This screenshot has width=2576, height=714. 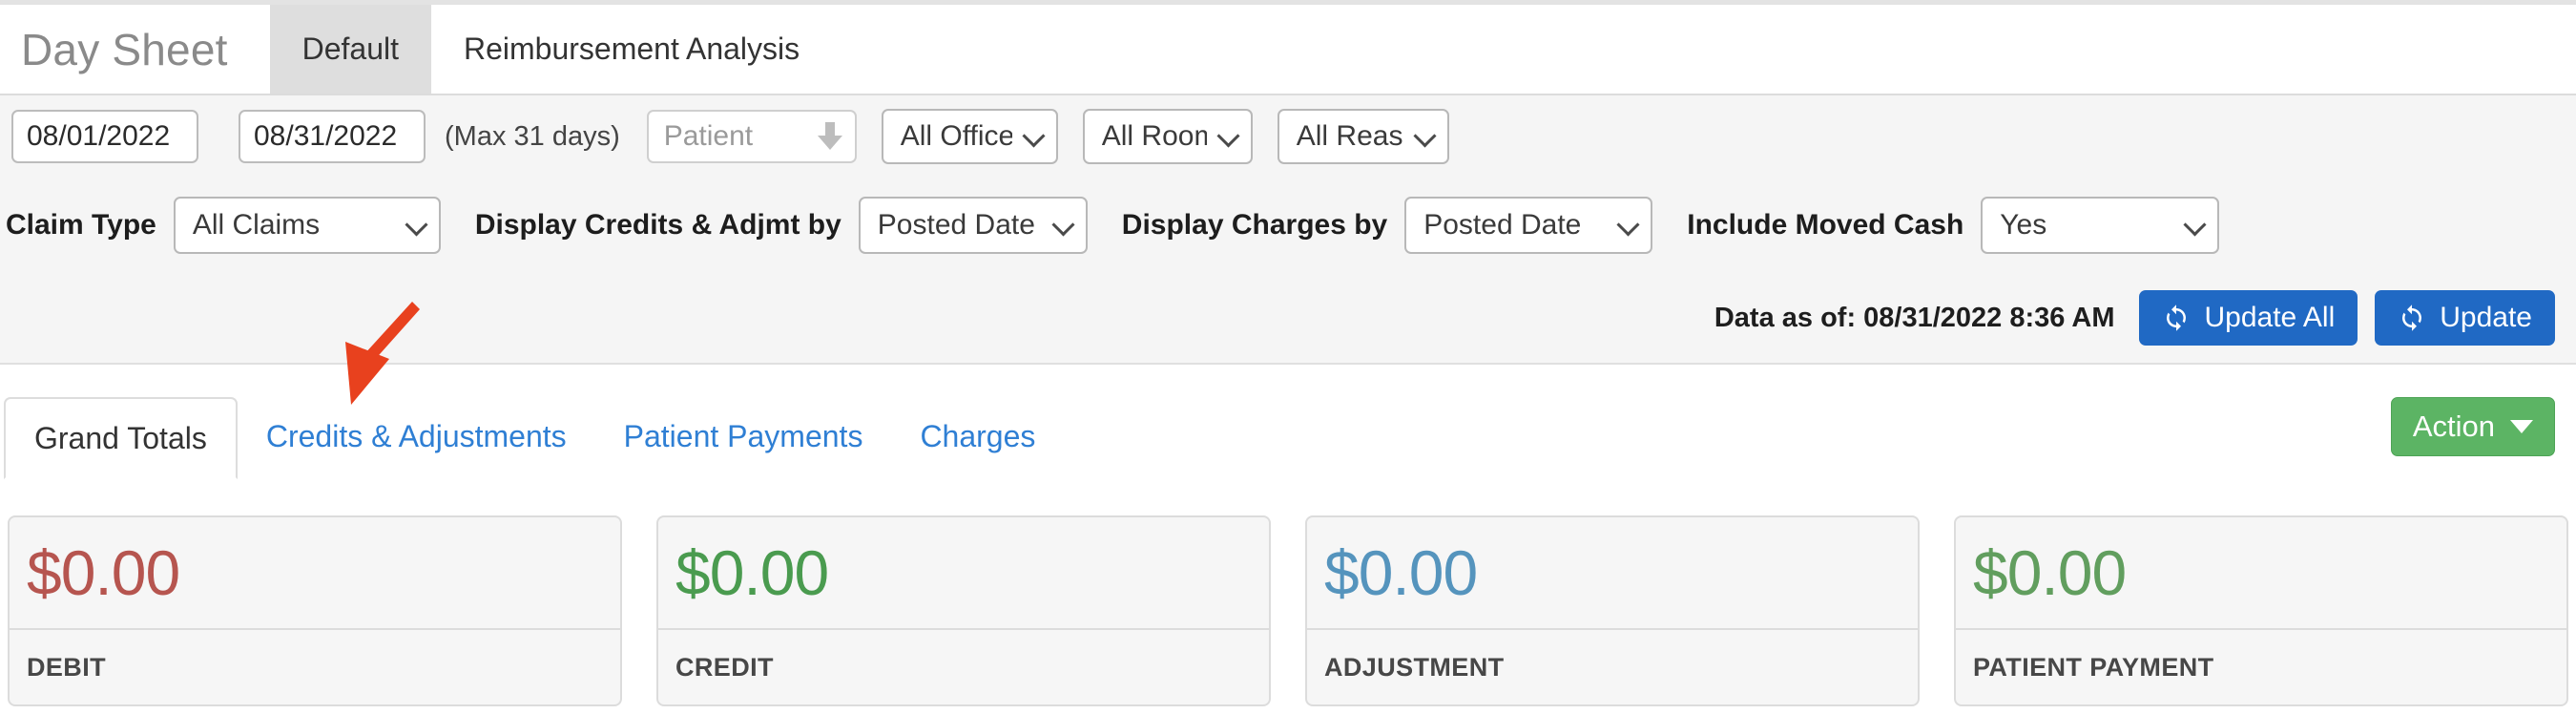 I want to click on office-select: All Office, so click(x=969, y=136).